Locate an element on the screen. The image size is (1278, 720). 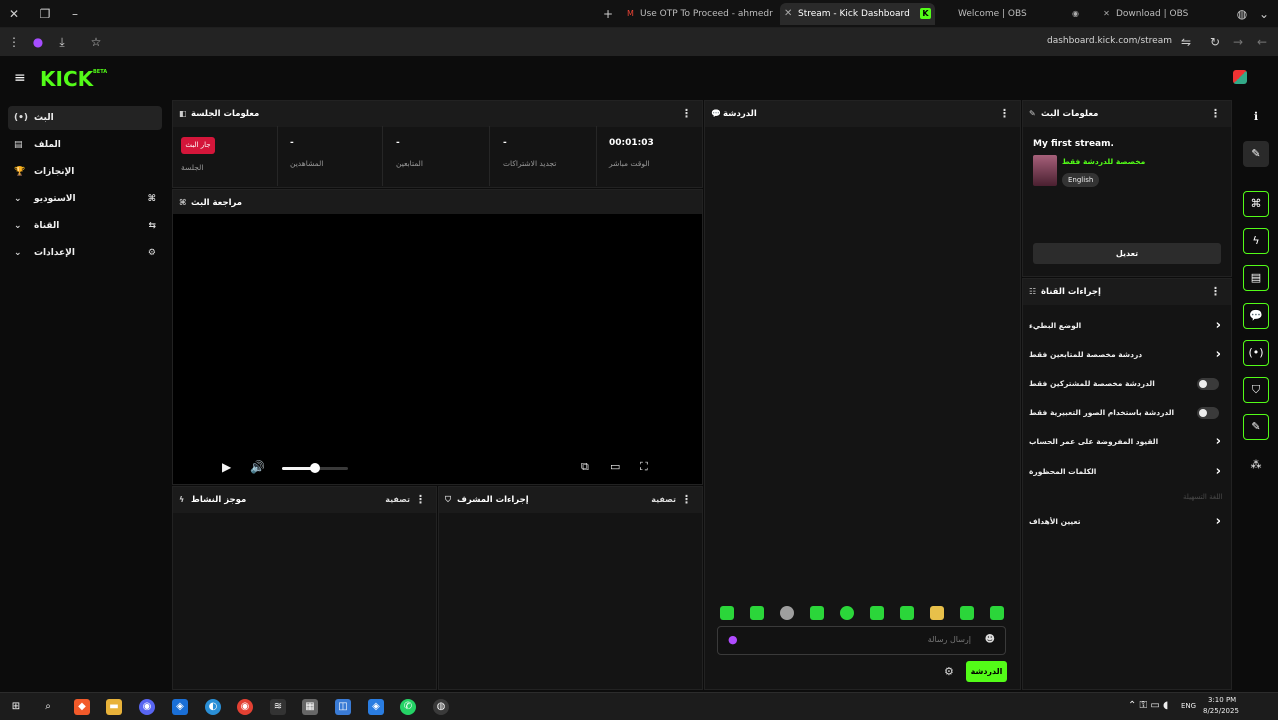
account-age-row: القيود المفروضة على عمر الحساب › is located at coordinates (1127, 442).